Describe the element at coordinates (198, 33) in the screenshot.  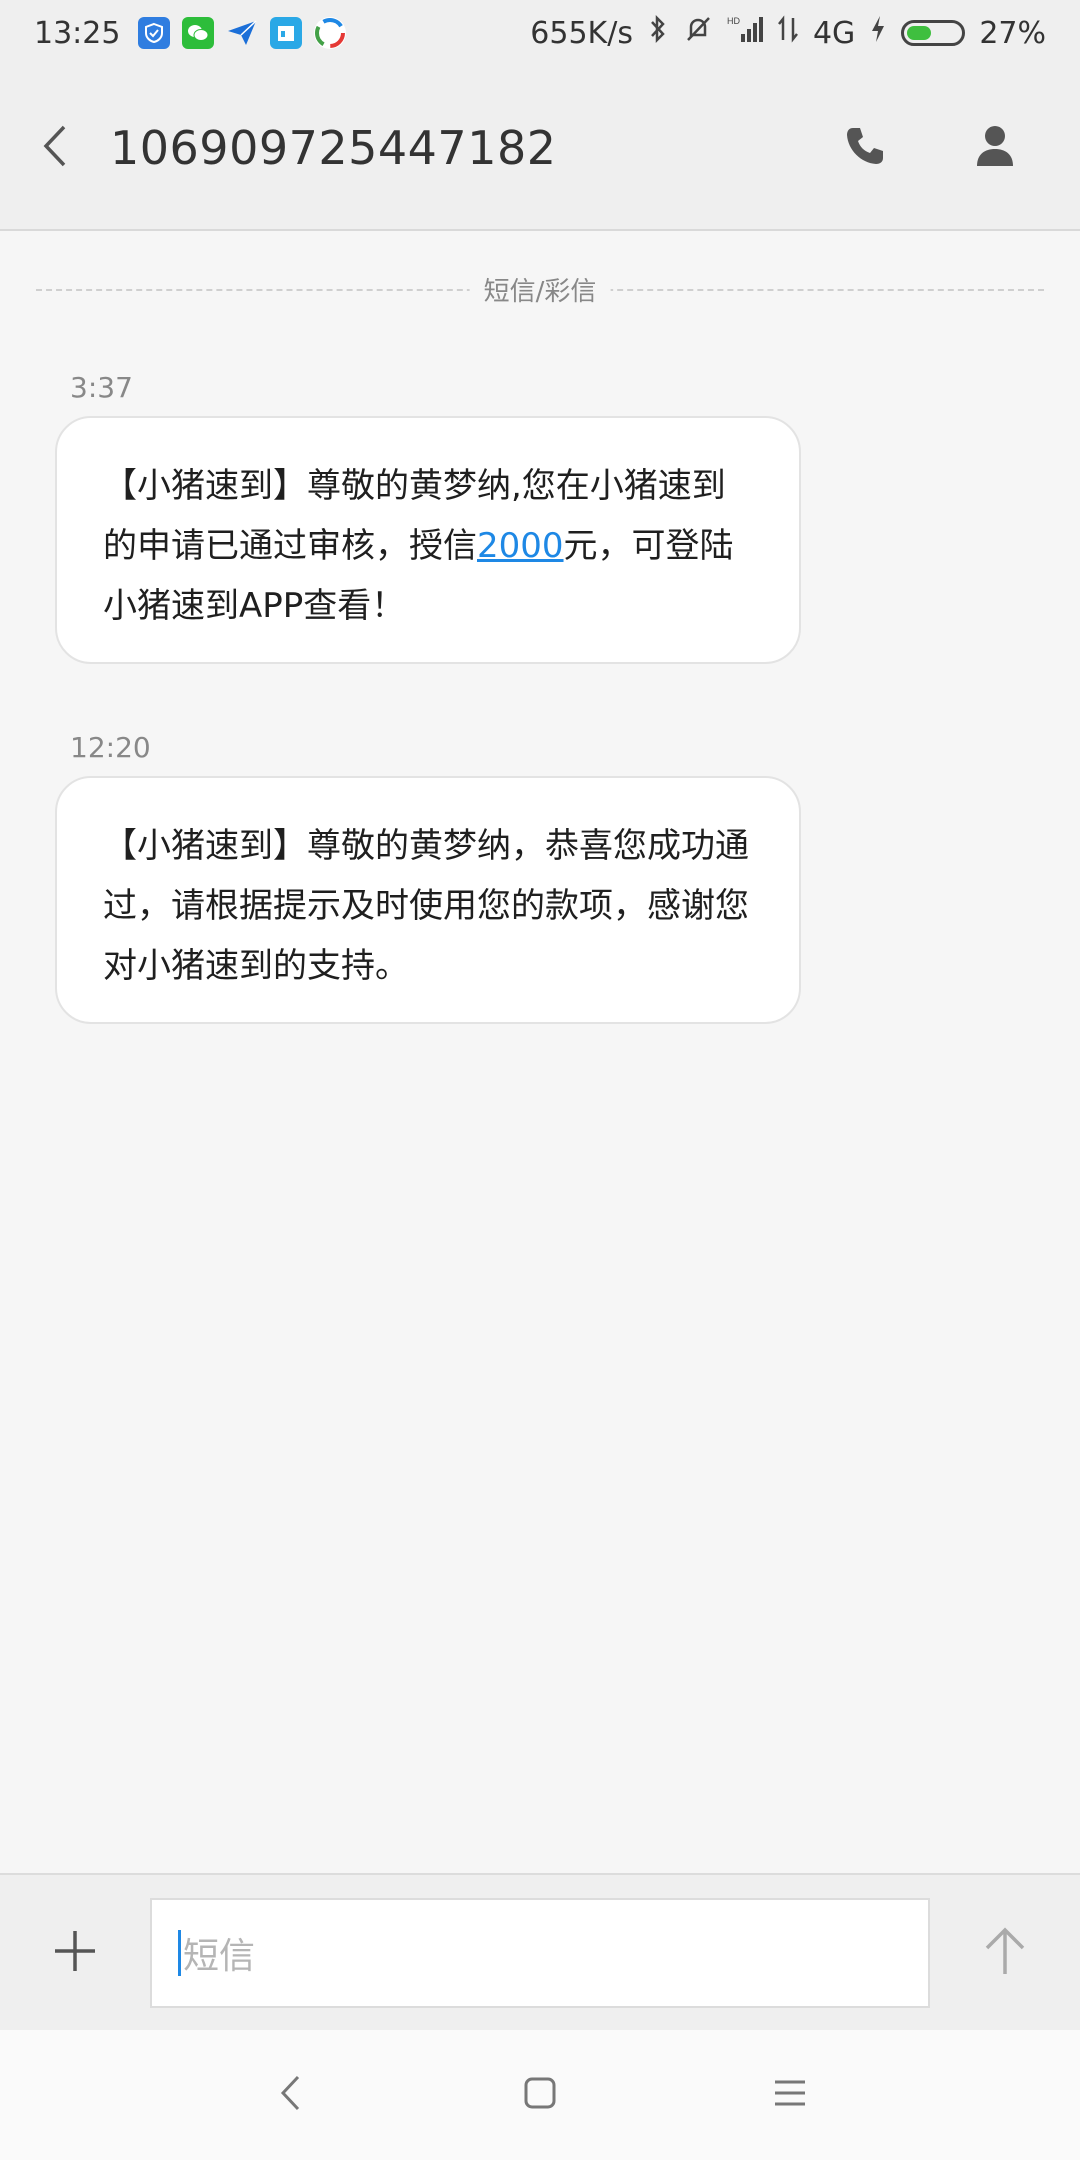
I see `wechat-icon` at that location.